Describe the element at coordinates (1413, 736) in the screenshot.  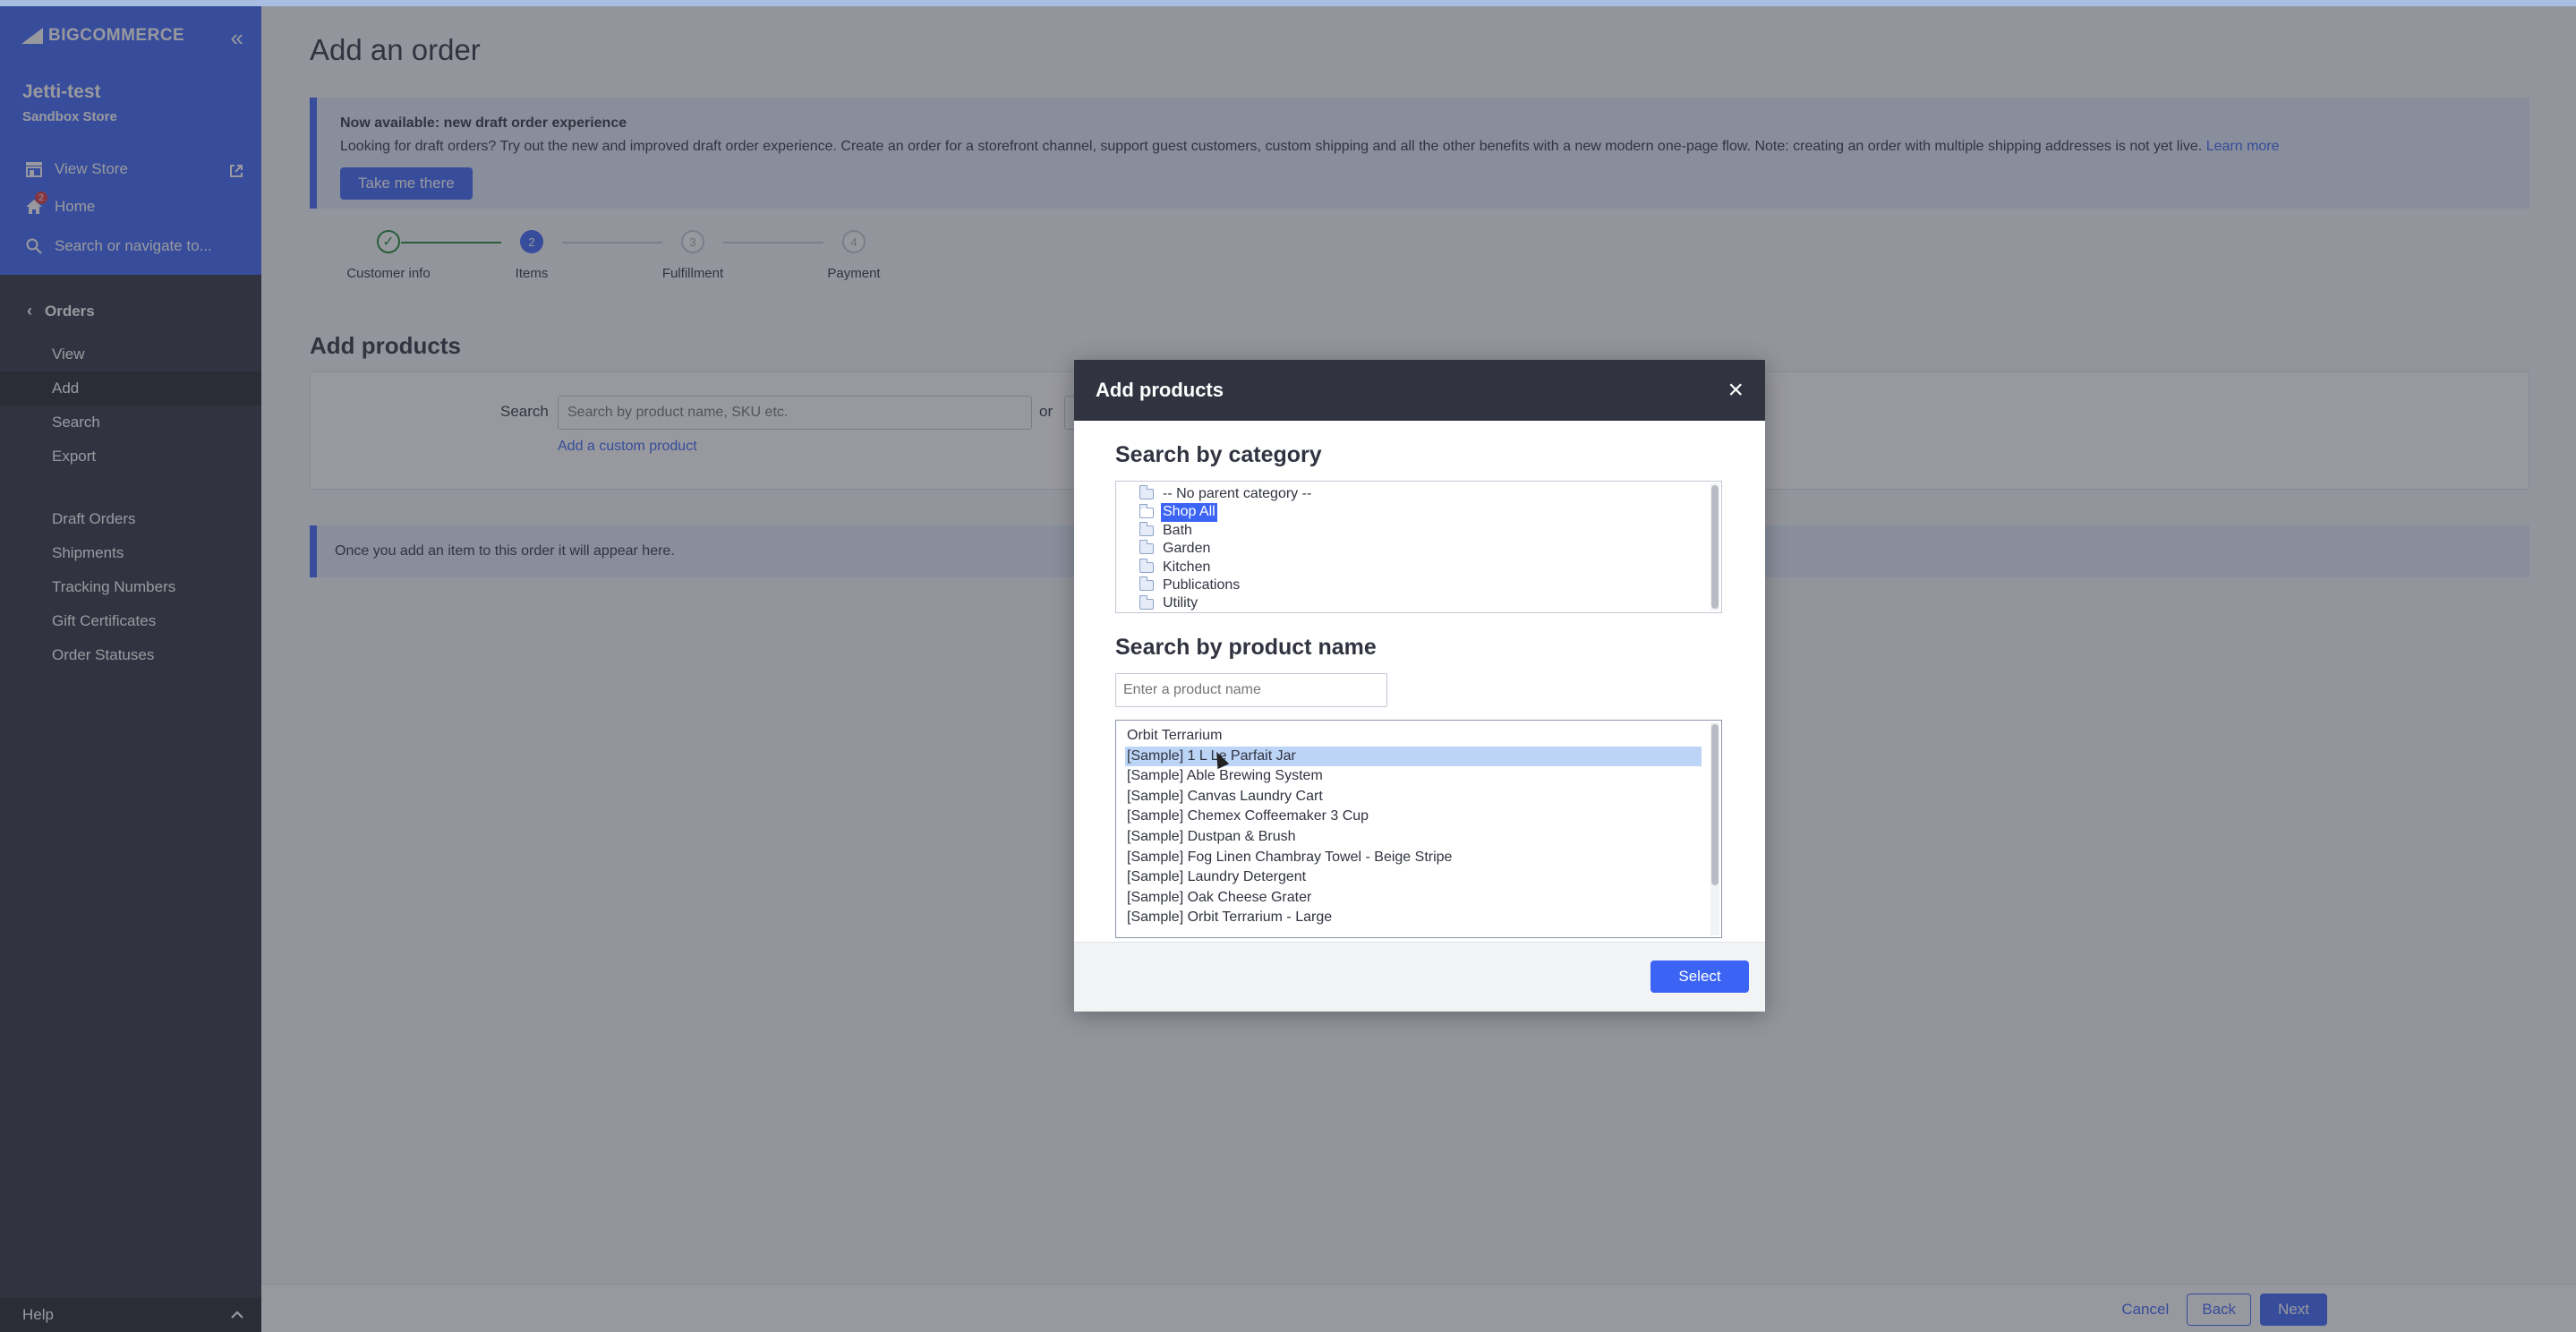
I see `product-list-item: Orbit Terrarium` at that location.